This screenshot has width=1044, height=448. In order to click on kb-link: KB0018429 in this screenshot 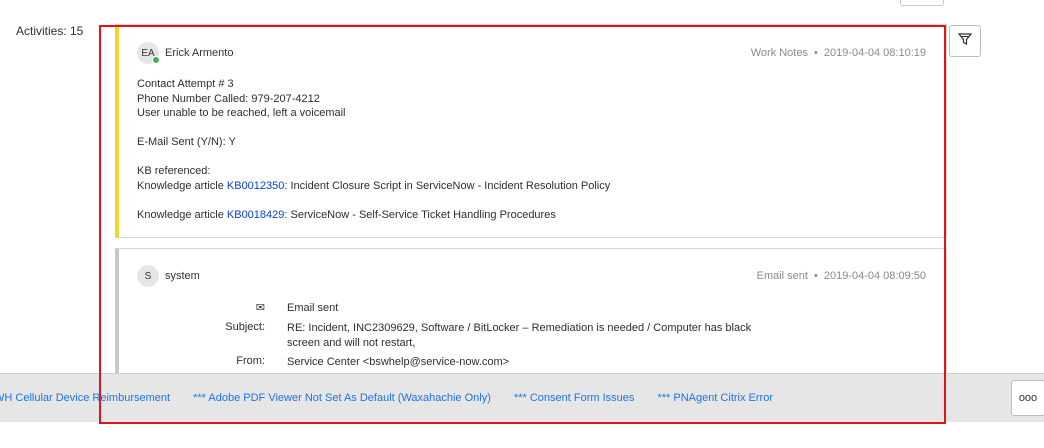, I will do `click(256, 215)`.